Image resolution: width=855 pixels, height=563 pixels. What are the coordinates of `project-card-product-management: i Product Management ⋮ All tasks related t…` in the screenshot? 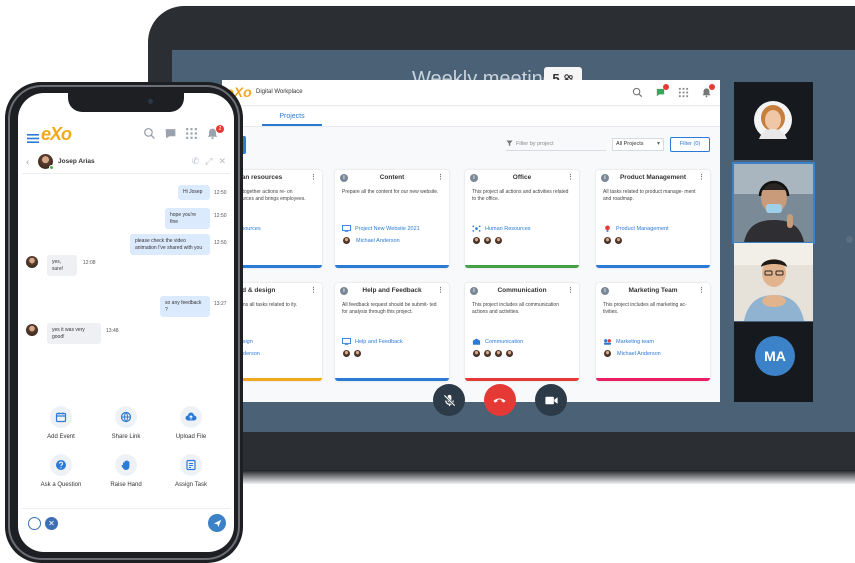 It's located at (653, 219).